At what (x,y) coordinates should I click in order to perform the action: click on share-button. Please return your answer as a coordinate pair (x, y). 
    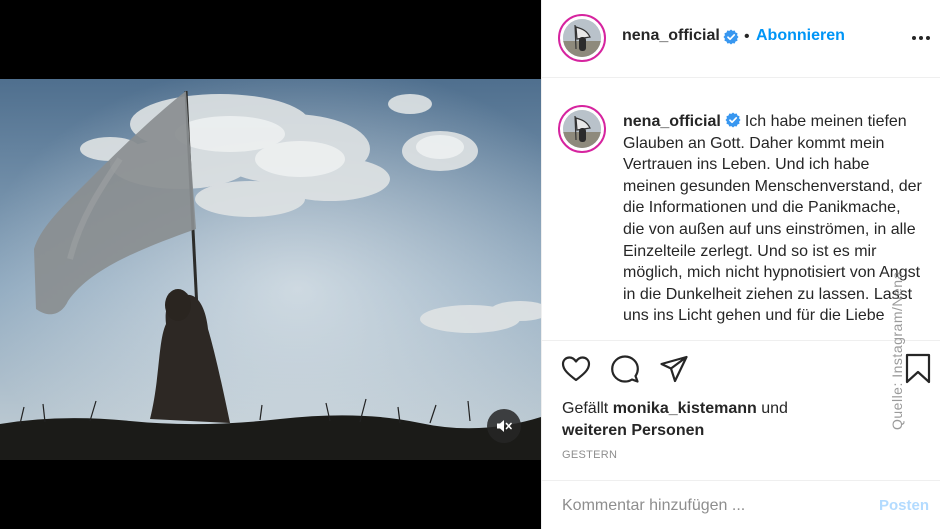
    Looking at the image, I should click on (674, 369).